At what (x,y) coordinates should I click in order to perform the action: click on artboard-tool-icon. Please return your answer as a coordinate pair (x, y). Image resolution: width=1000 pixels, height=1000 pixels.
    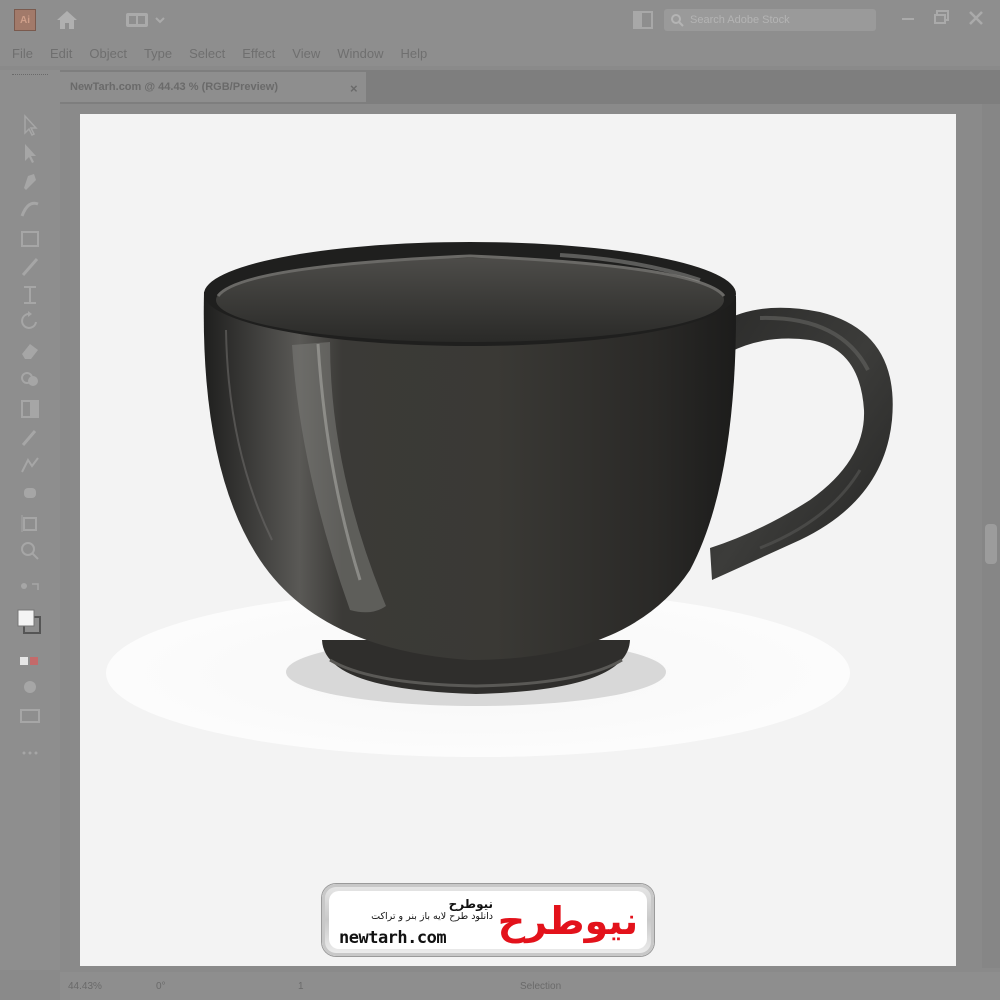
    Looking at the image, I should click on (30, 523).